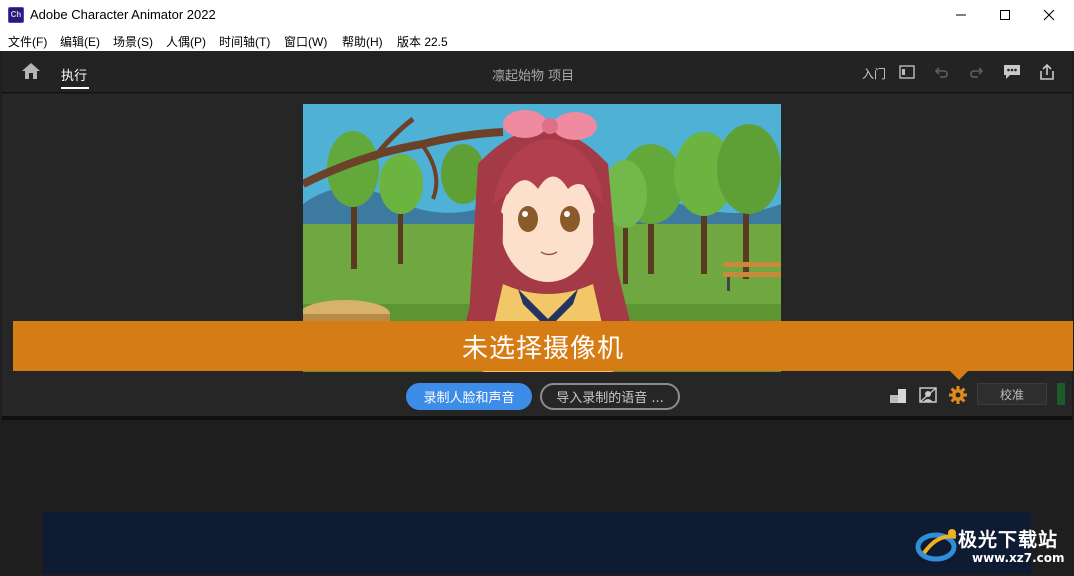 This screenshot has width=1074, height=576. Describe the element at coordinates (362, 41) in the screenshot. I see `menu-help: 帮助(H)` at that location.